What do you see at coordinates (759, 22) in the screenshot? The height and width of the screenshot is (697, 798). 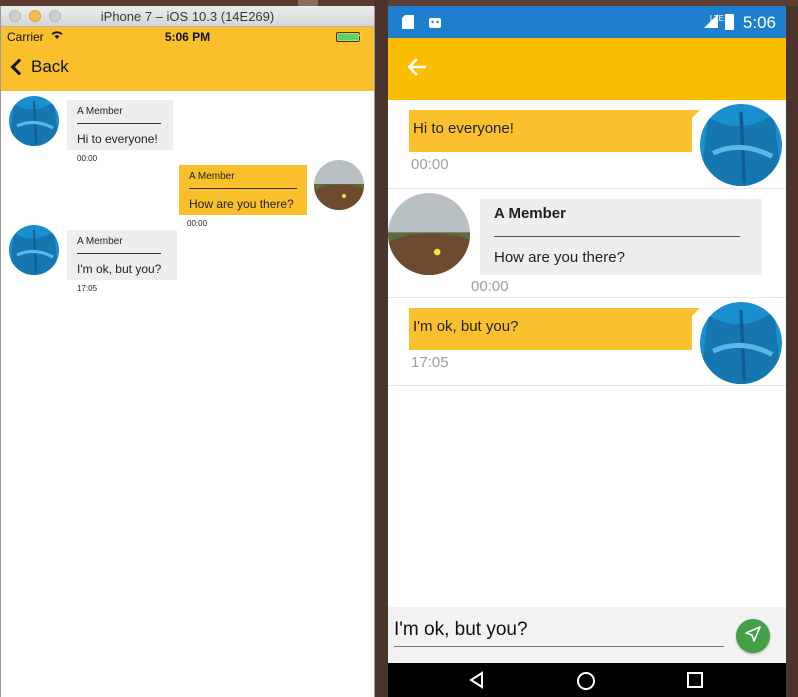 I see `status-time: 5:06` at bounding box center [759, 22].